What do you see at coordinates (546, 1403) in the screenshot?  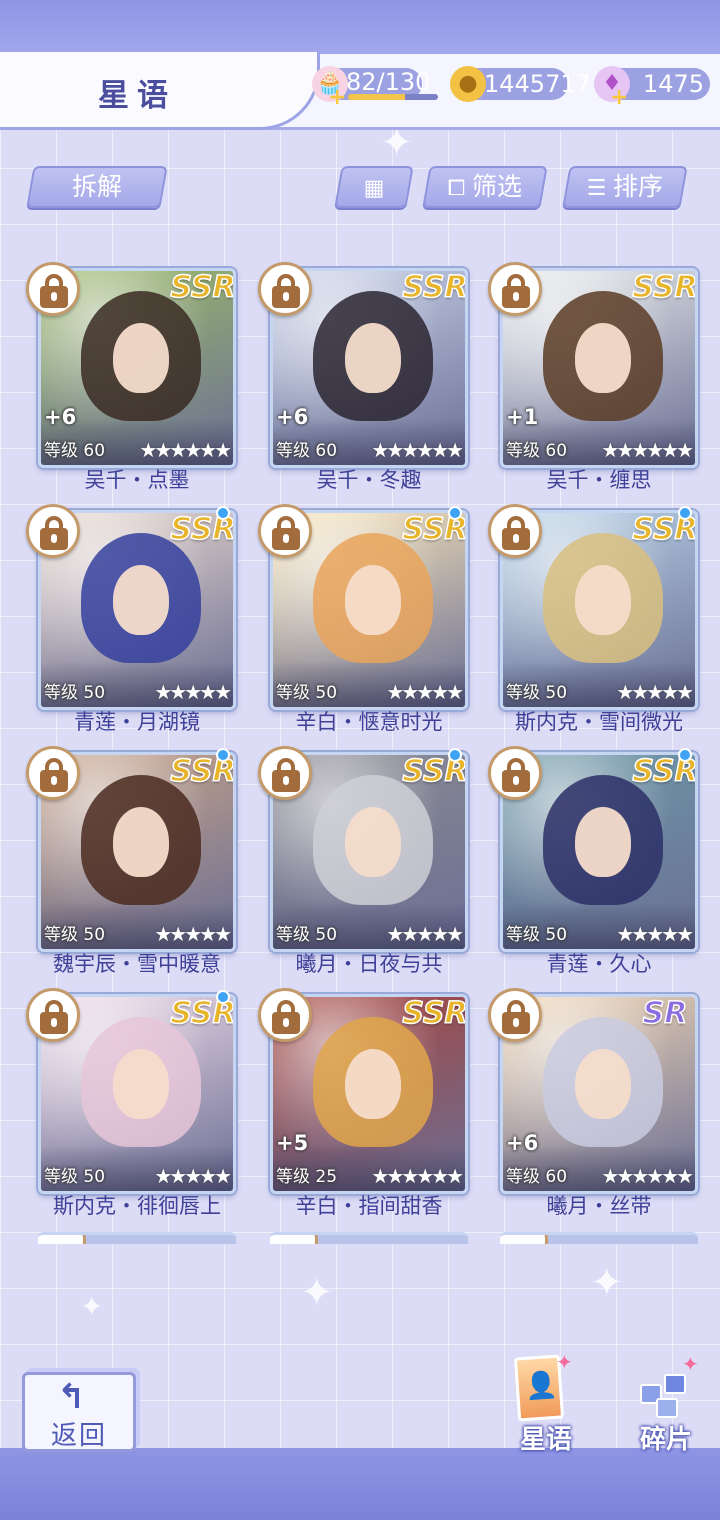 I see `nav-cards: ✦ 星语` at bounding box center [546, 1403].